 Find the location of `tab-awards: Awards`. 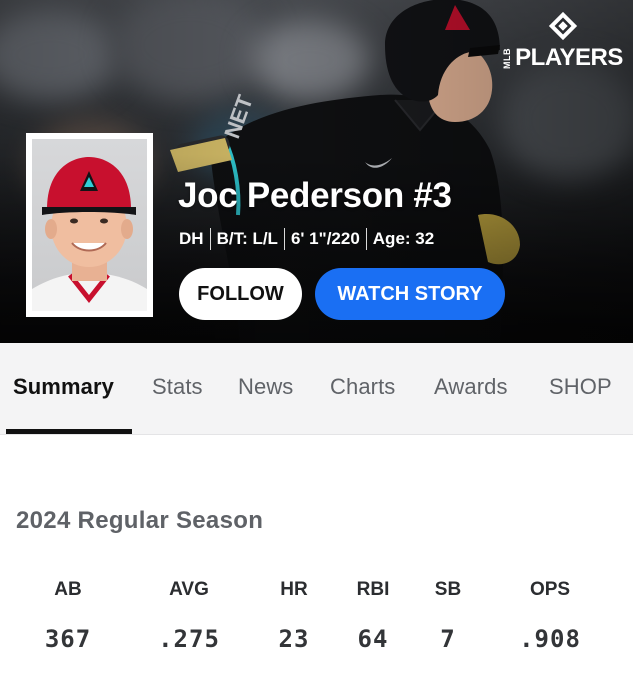

tab-awards: Awards is located at coordinates (471, 387).